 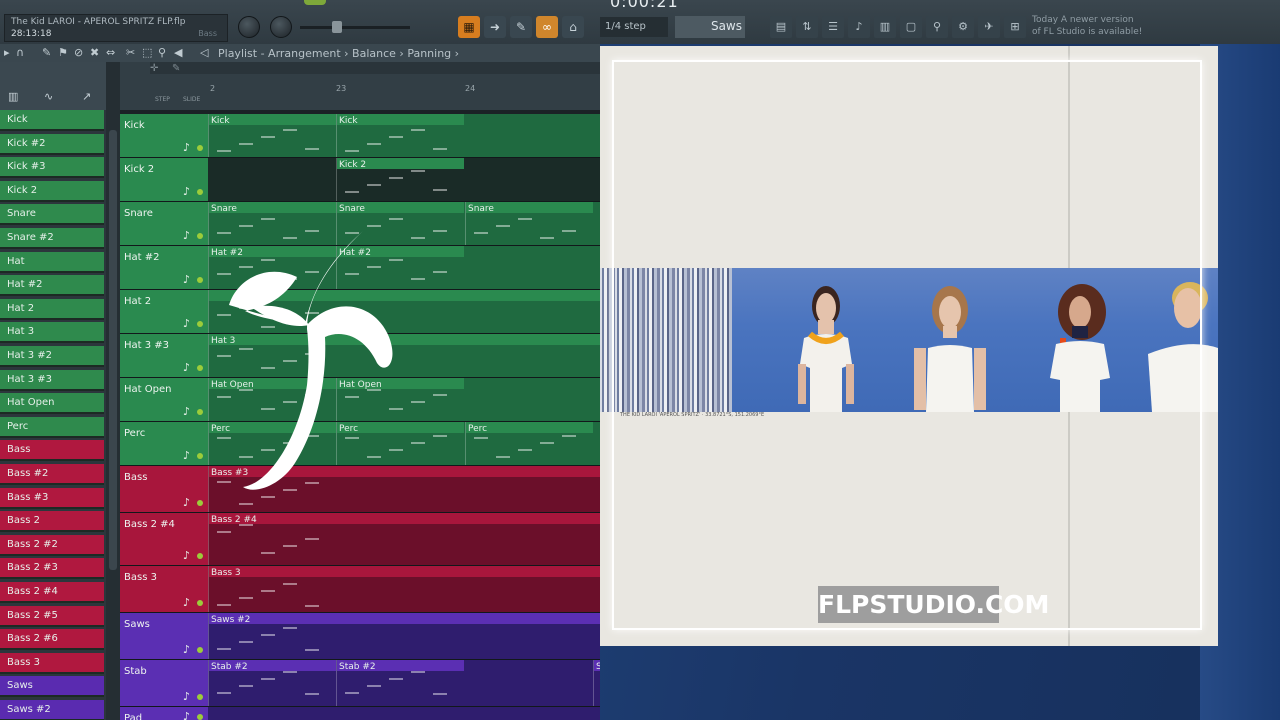 What do you see at coordinates (547, 27) in the screenshot?
I see `link-icon: ∞` at bounding box center [547, 27].